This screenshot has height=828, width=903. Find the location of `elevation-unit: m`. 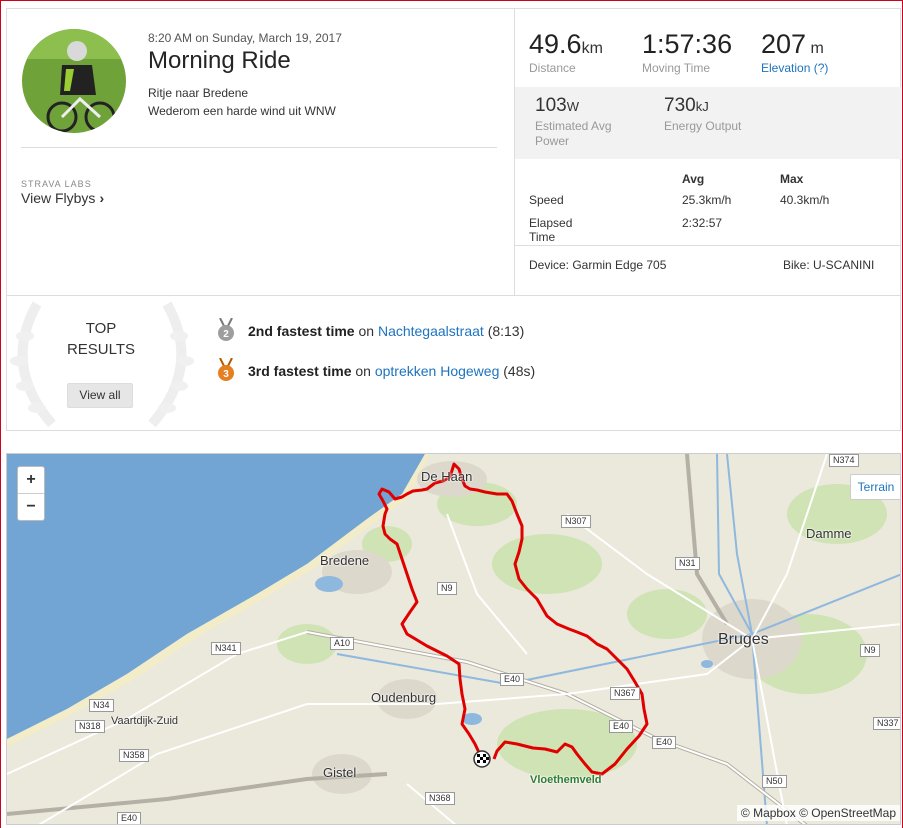

elevation-unit: m is located at coordinates (817, 48).